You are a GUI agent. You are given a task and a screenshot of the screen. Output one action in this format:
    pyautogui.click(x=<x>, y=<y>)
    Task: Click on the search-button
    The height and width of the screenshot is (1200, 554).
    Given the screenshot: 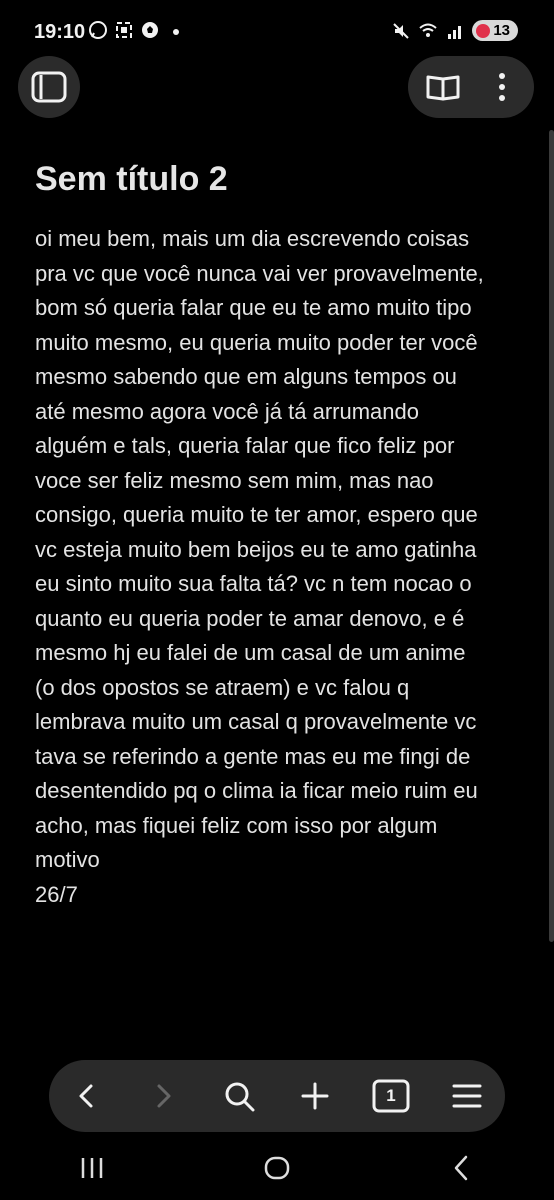 What is the action you would take?
    pyautogui.click(x=239, y=1096)
    